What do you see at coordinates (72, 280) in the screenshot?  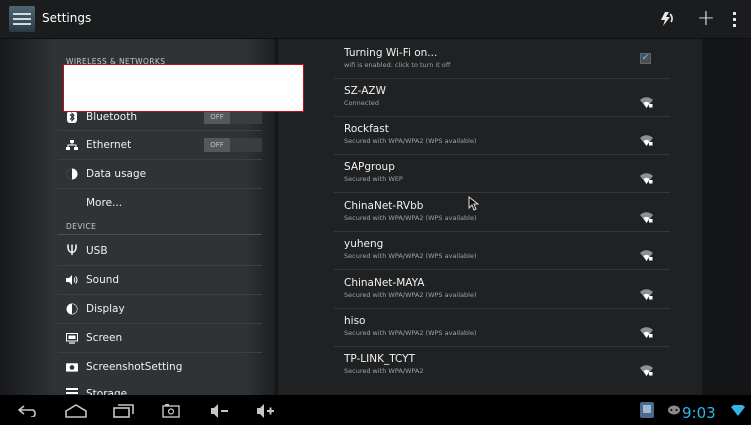 I see `sound-icon` at bounding box center [72, 280].